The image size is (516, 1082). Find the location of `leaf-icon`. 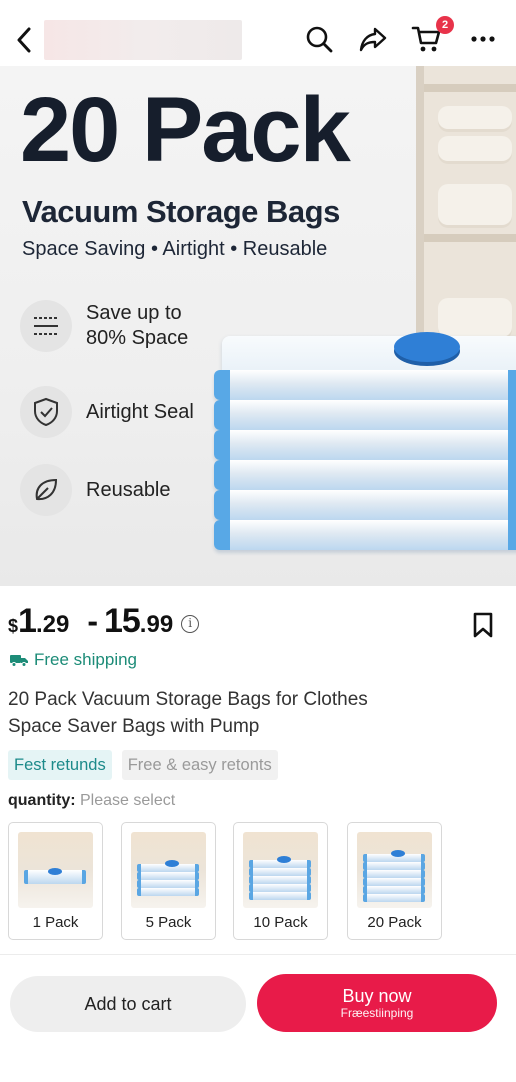

leaf-icon is located at coordinates (46, 490).